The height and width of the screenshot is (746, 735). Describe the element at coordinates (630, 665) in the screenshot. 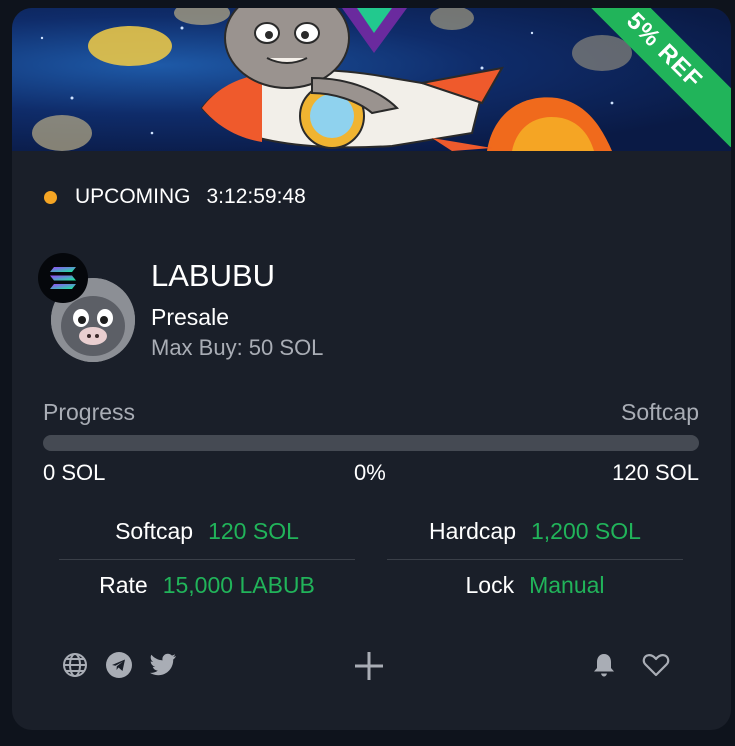

I see `card-actions` at that location.